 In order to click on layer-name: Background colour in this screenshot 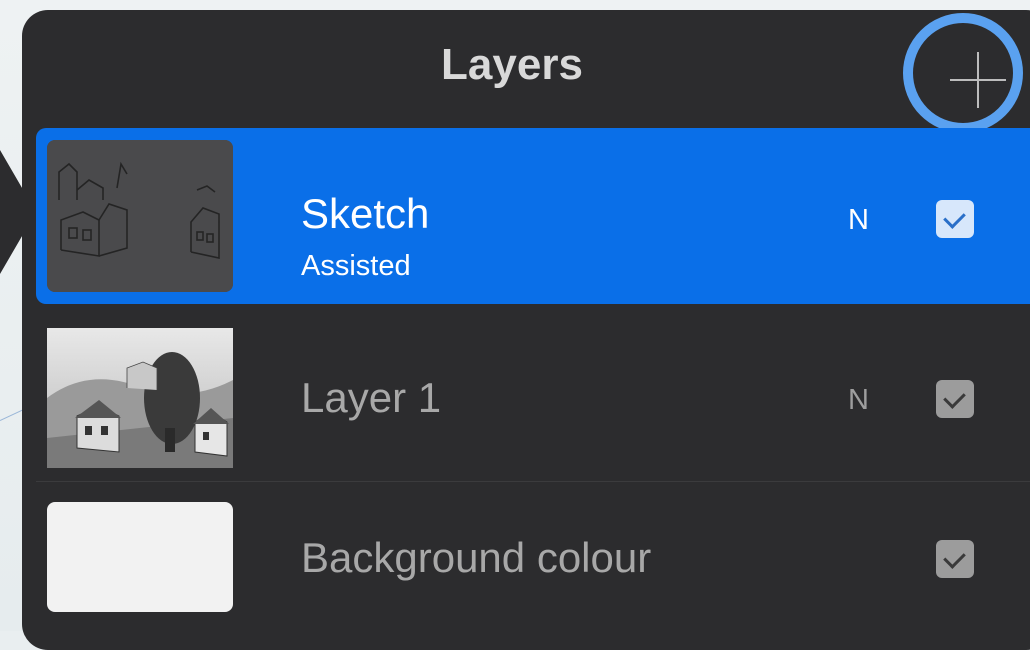, I will do `click(476, 557)`.